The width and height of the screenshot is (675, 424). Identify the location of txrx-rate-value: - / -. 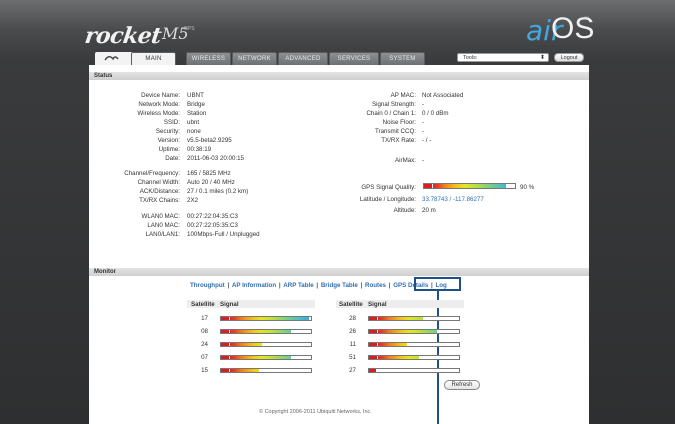
(427, 140).